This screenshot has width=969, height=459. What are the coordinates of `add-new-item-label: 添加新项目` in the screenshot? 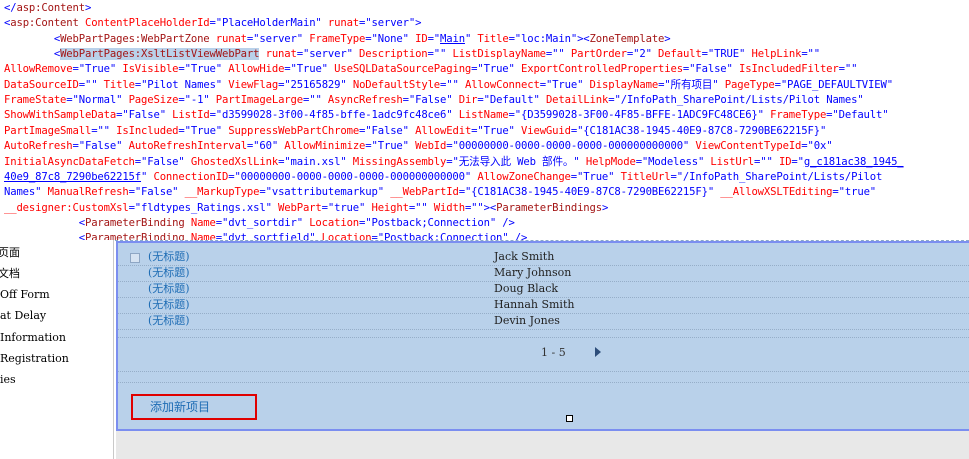 It's located at (180, 407).